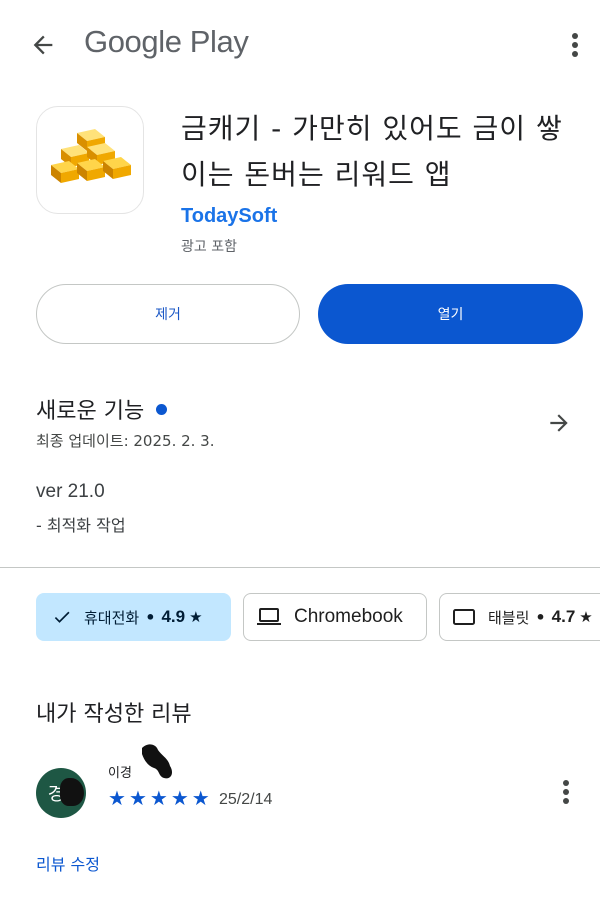  I want to click on section-divider, so click(300, 567).